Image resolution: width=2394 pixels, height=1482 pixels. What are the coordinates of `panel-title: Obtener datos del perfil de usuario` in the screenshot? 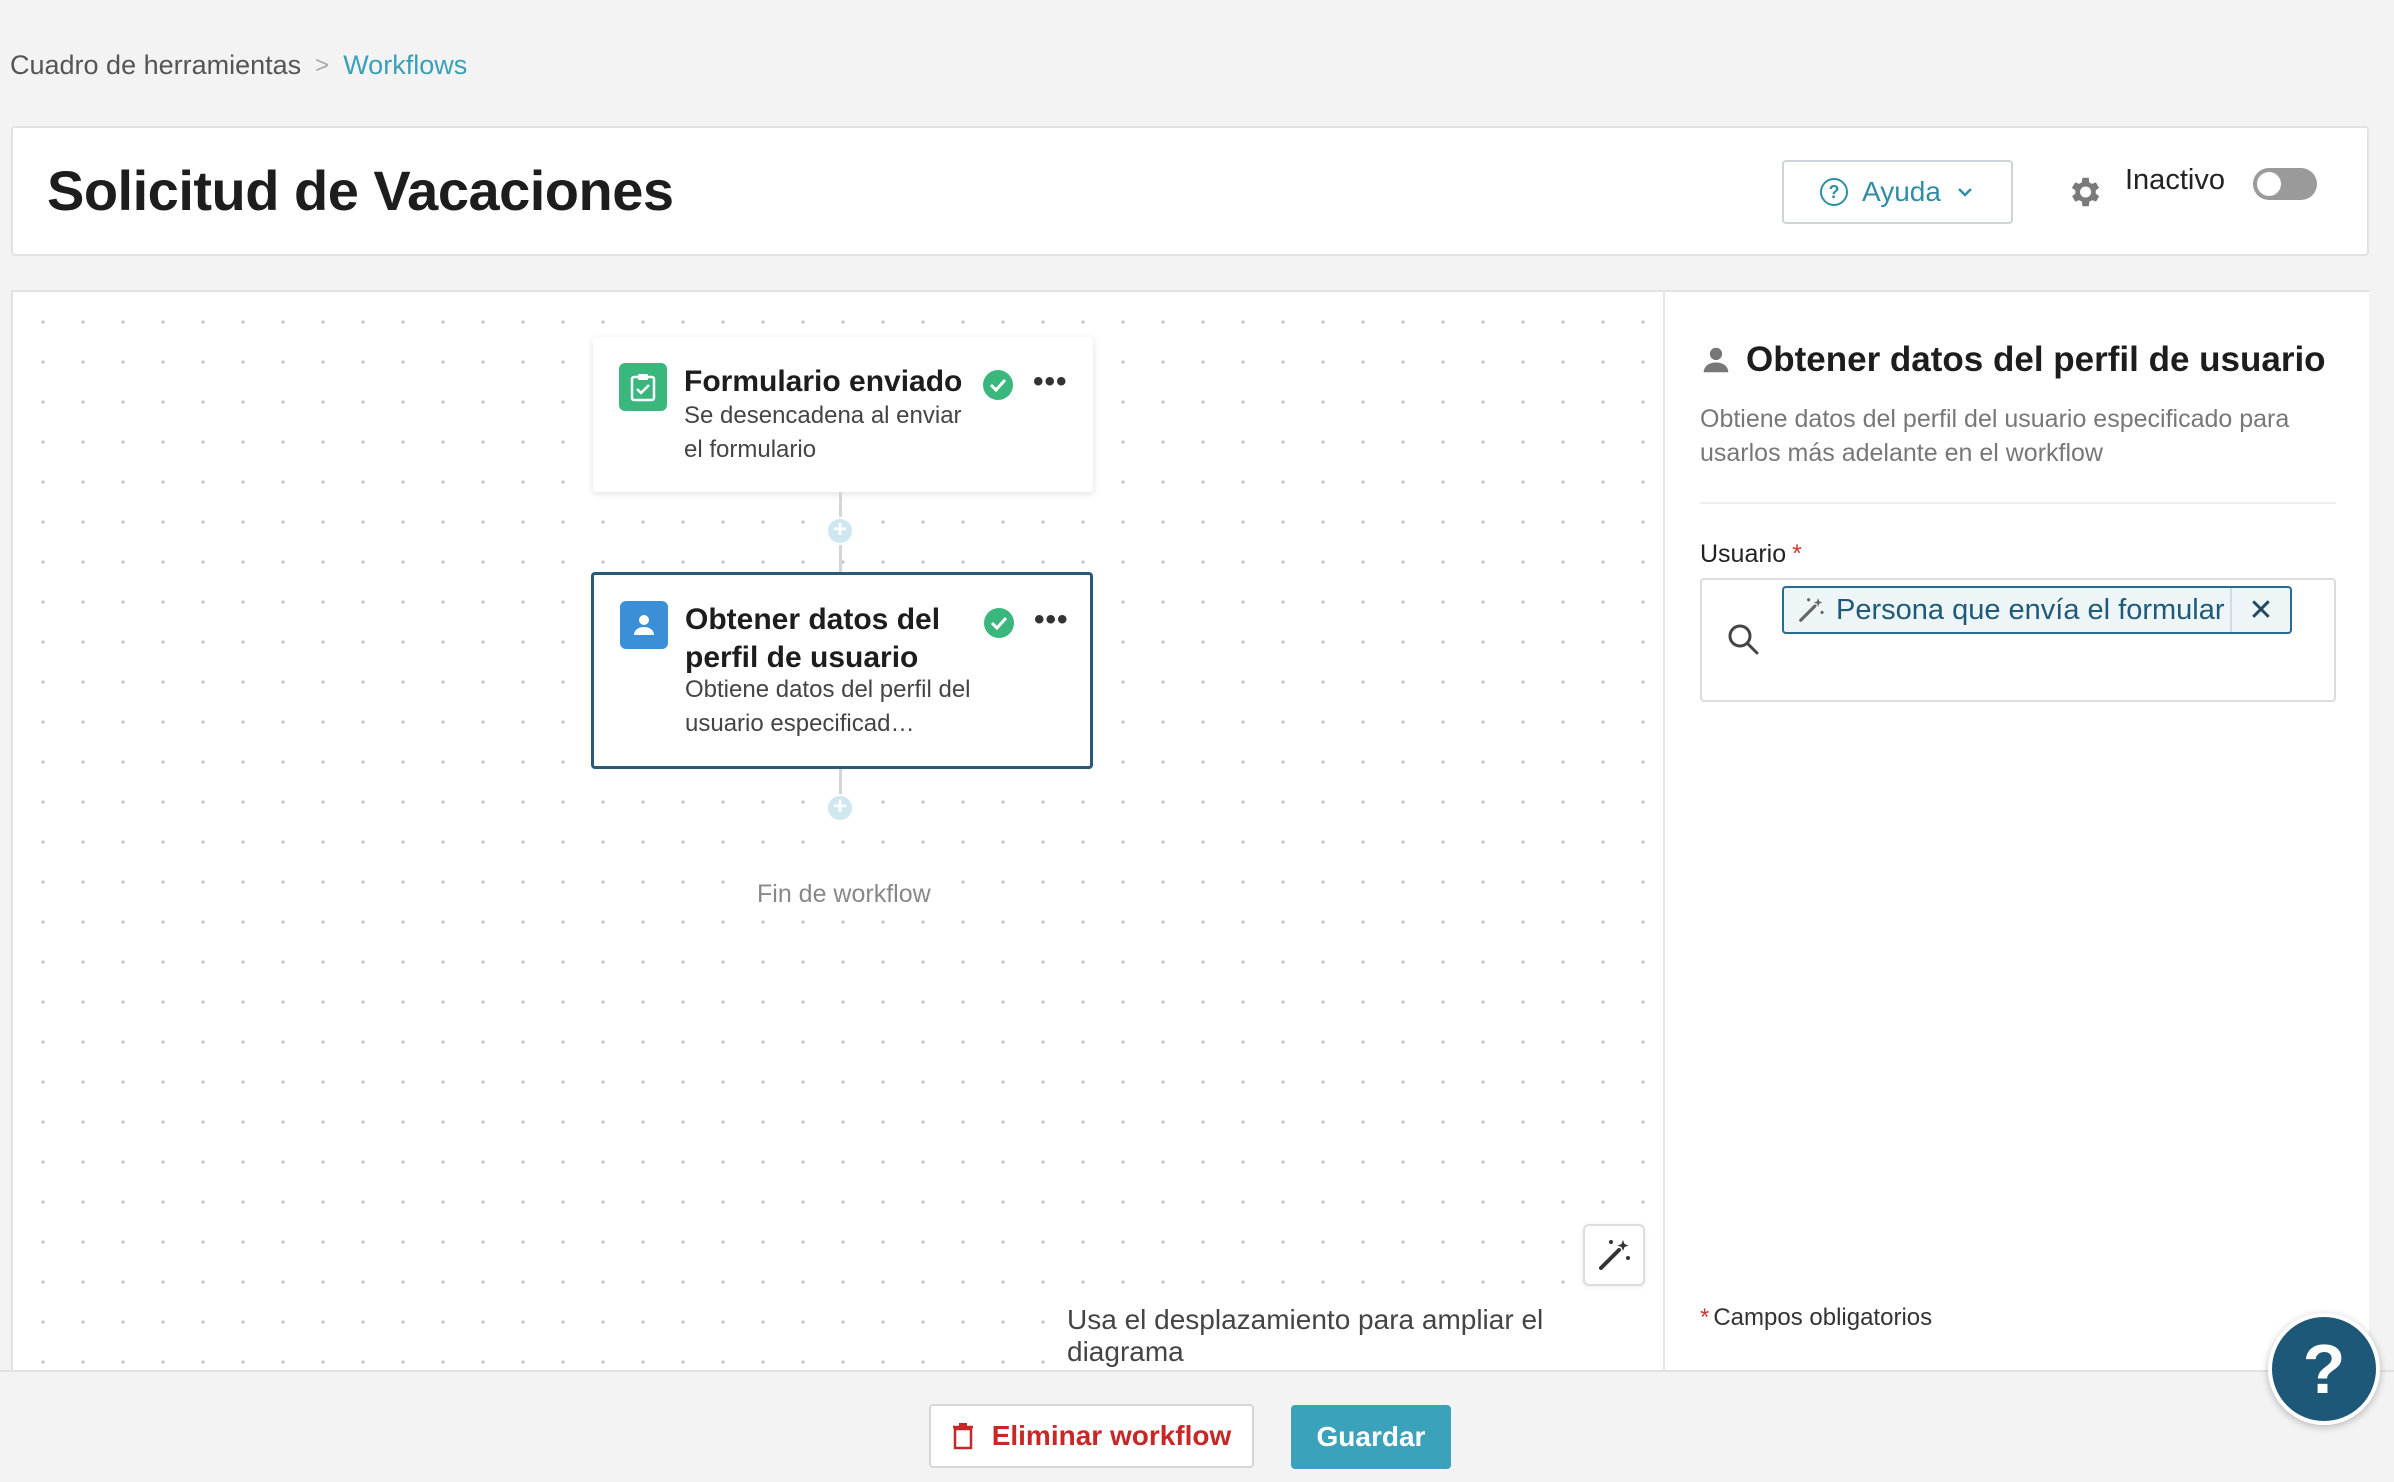 It's located at (2013, 360).